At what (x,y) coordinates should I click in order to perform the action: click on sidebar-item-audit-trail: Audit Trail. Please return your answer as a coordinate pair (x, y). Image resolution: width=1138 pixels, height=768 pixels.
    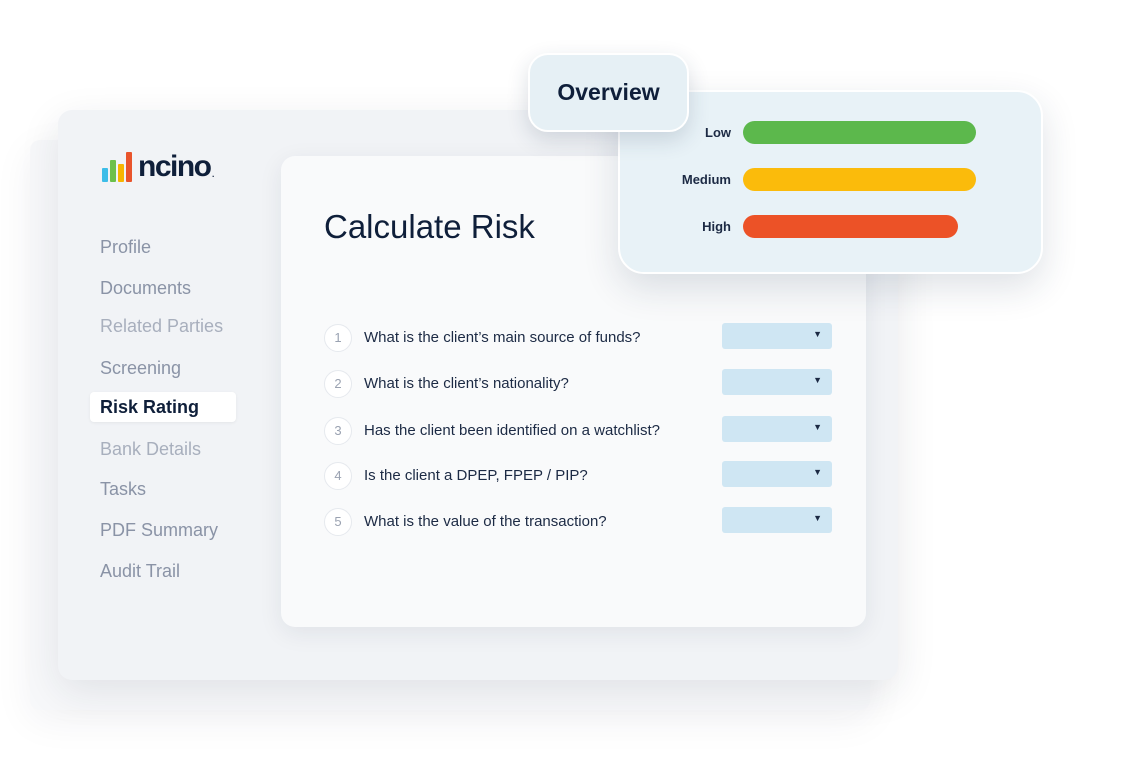
    Looking at the image, I should click on (140, 571).